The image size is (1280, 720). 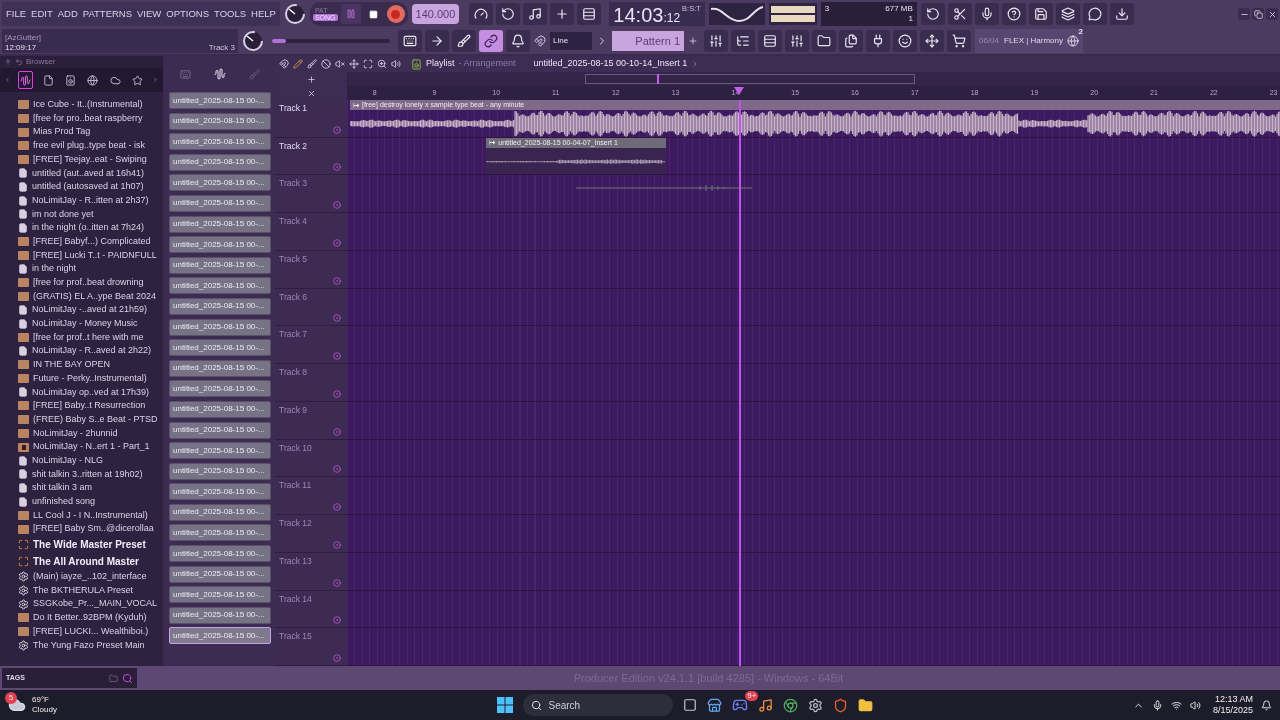 What do you see at coordinates (311, 496) in the screenshot?
I see `track-header: Track 11` at bounding box center [311, 496].